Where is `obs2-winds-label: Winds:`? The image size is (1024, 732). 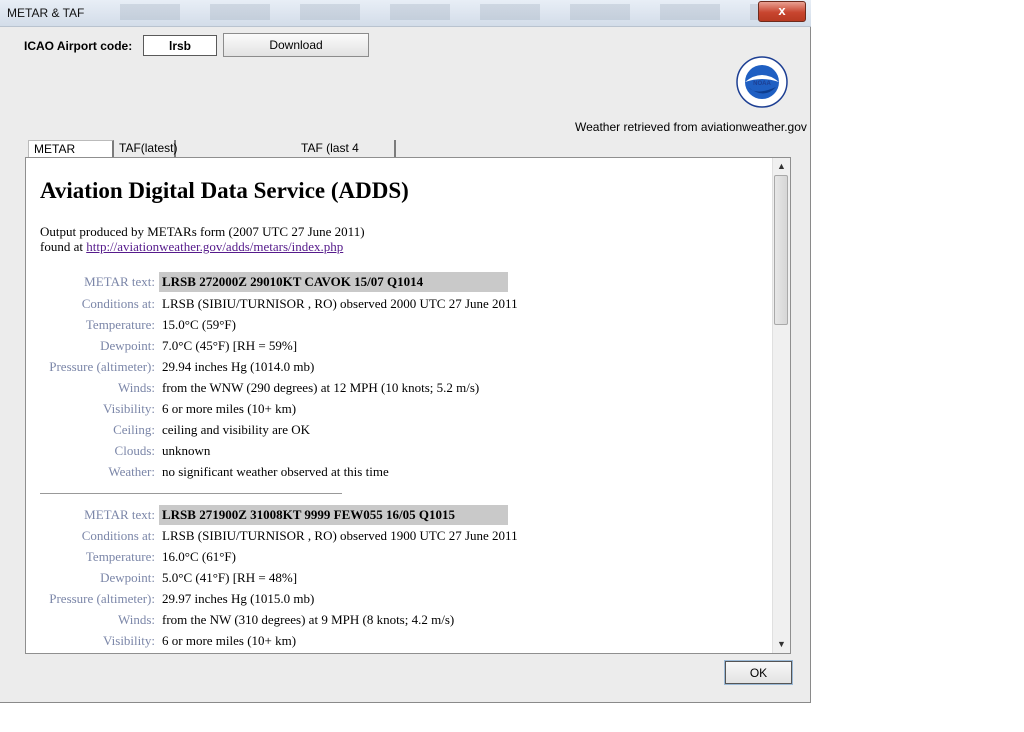 obs2-winds-label: Winds: is located at coordinates (136, 619).